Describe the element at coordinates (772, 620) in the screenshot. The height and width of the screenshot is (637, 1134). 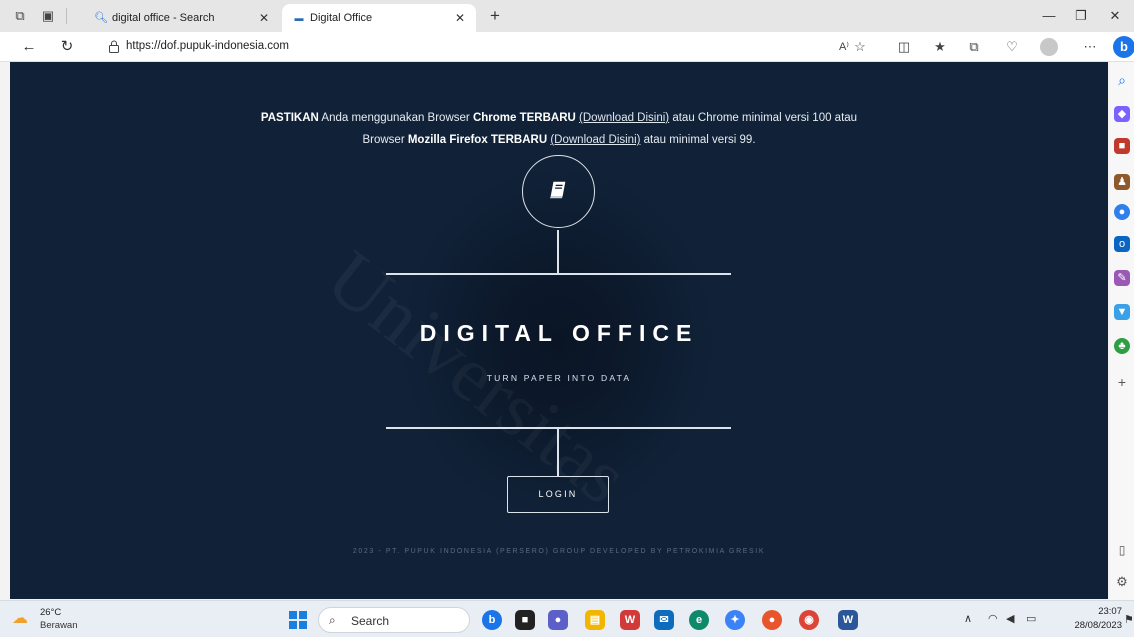
I see `firefox-icon: ●` at that location.